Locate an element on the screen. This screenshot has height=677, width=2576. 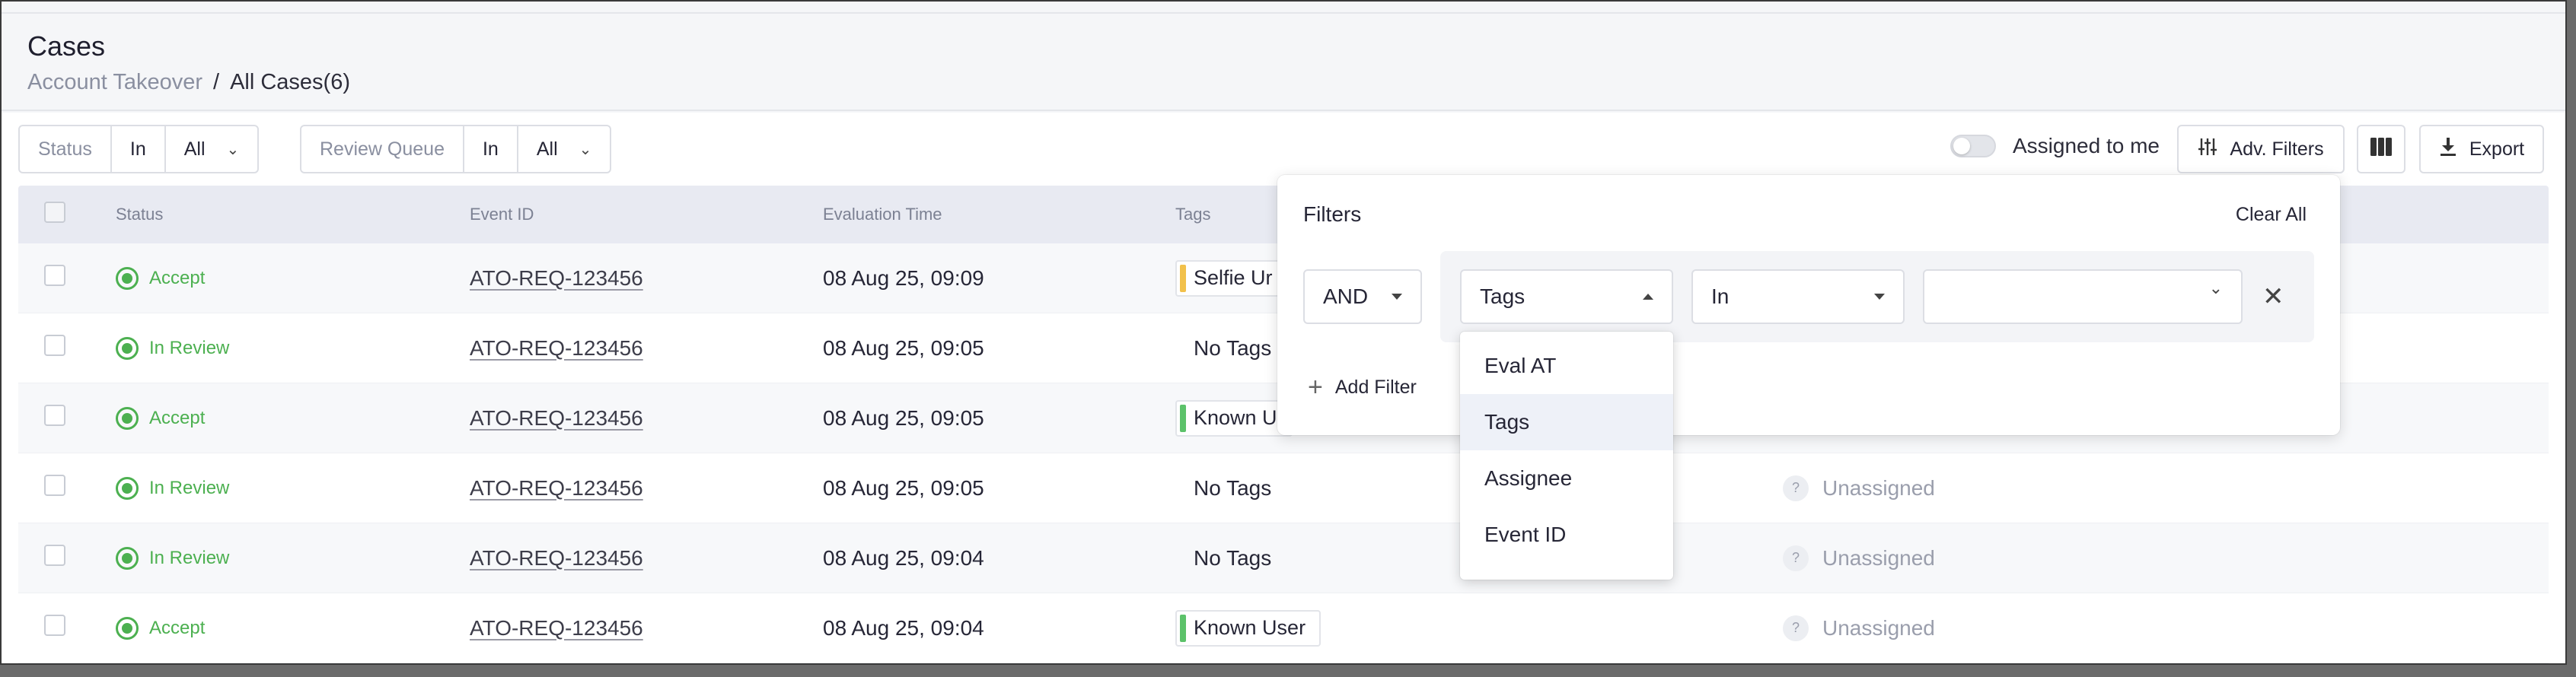
select-all-checkbox is located at coordinates (54, 212).